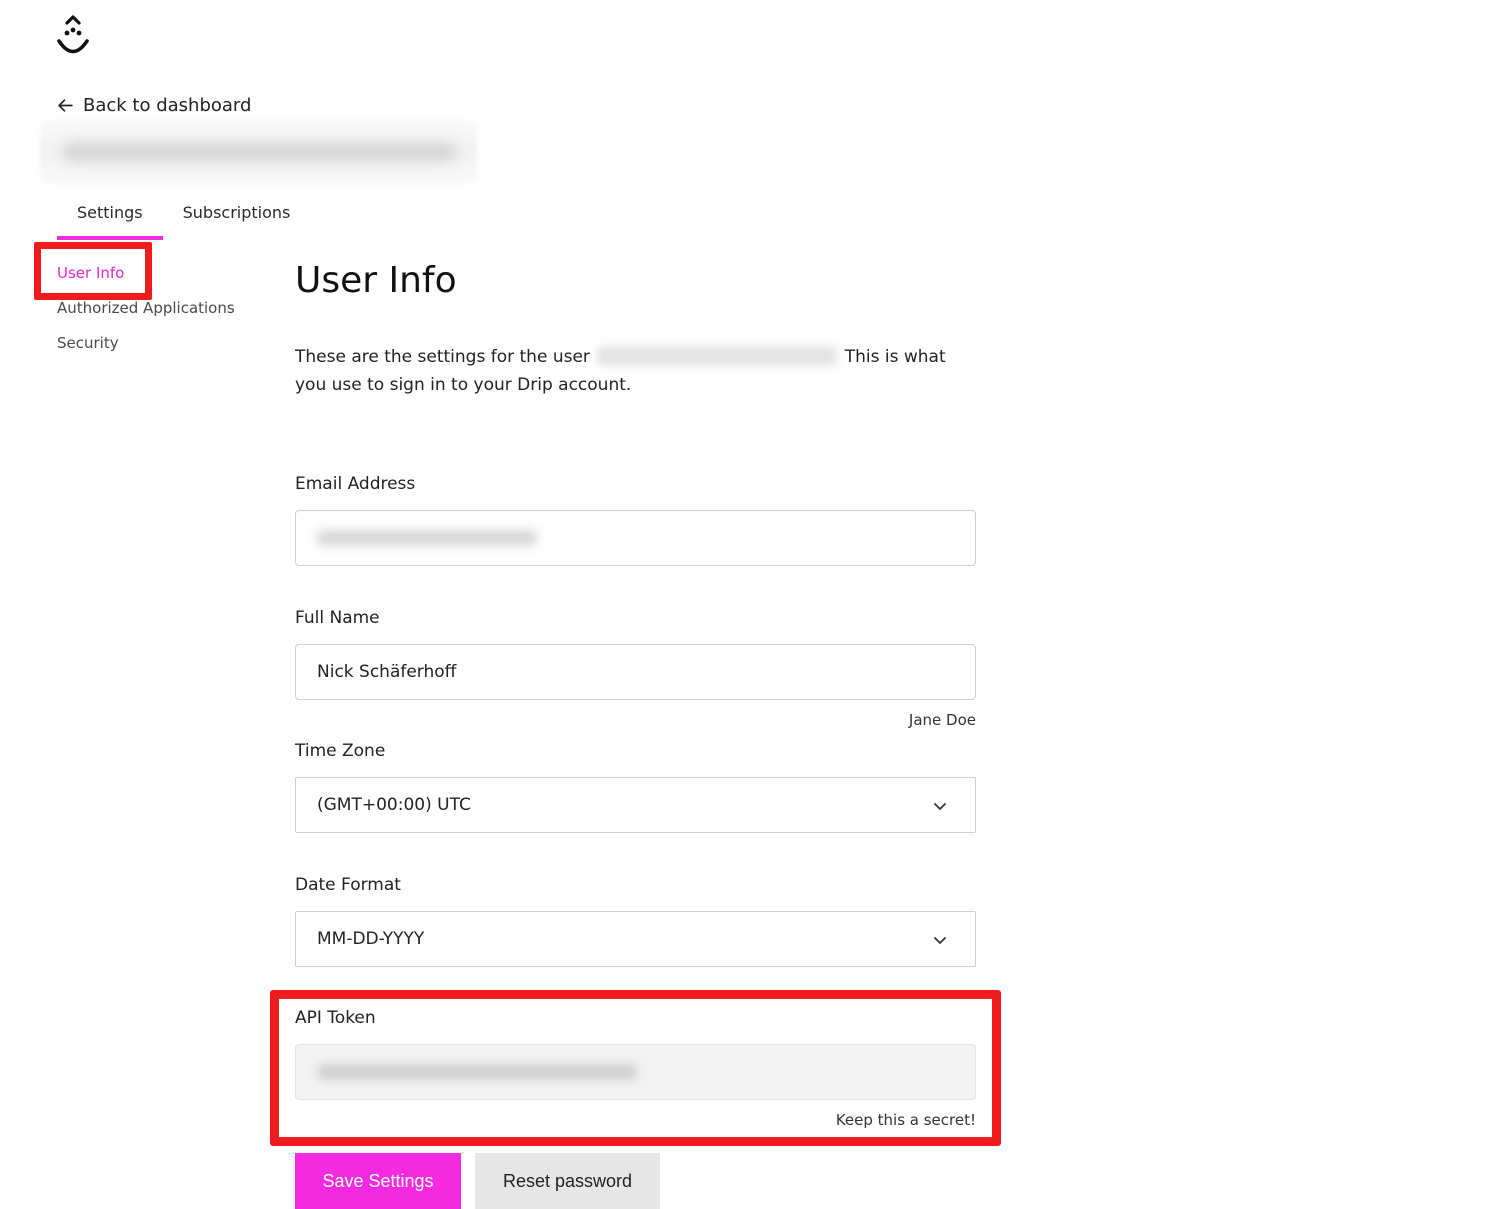  What do you see at coordinates (335, 1018) in the screenshot?
I see `api-token-label: API Token` at bounding box center [335, 1018].